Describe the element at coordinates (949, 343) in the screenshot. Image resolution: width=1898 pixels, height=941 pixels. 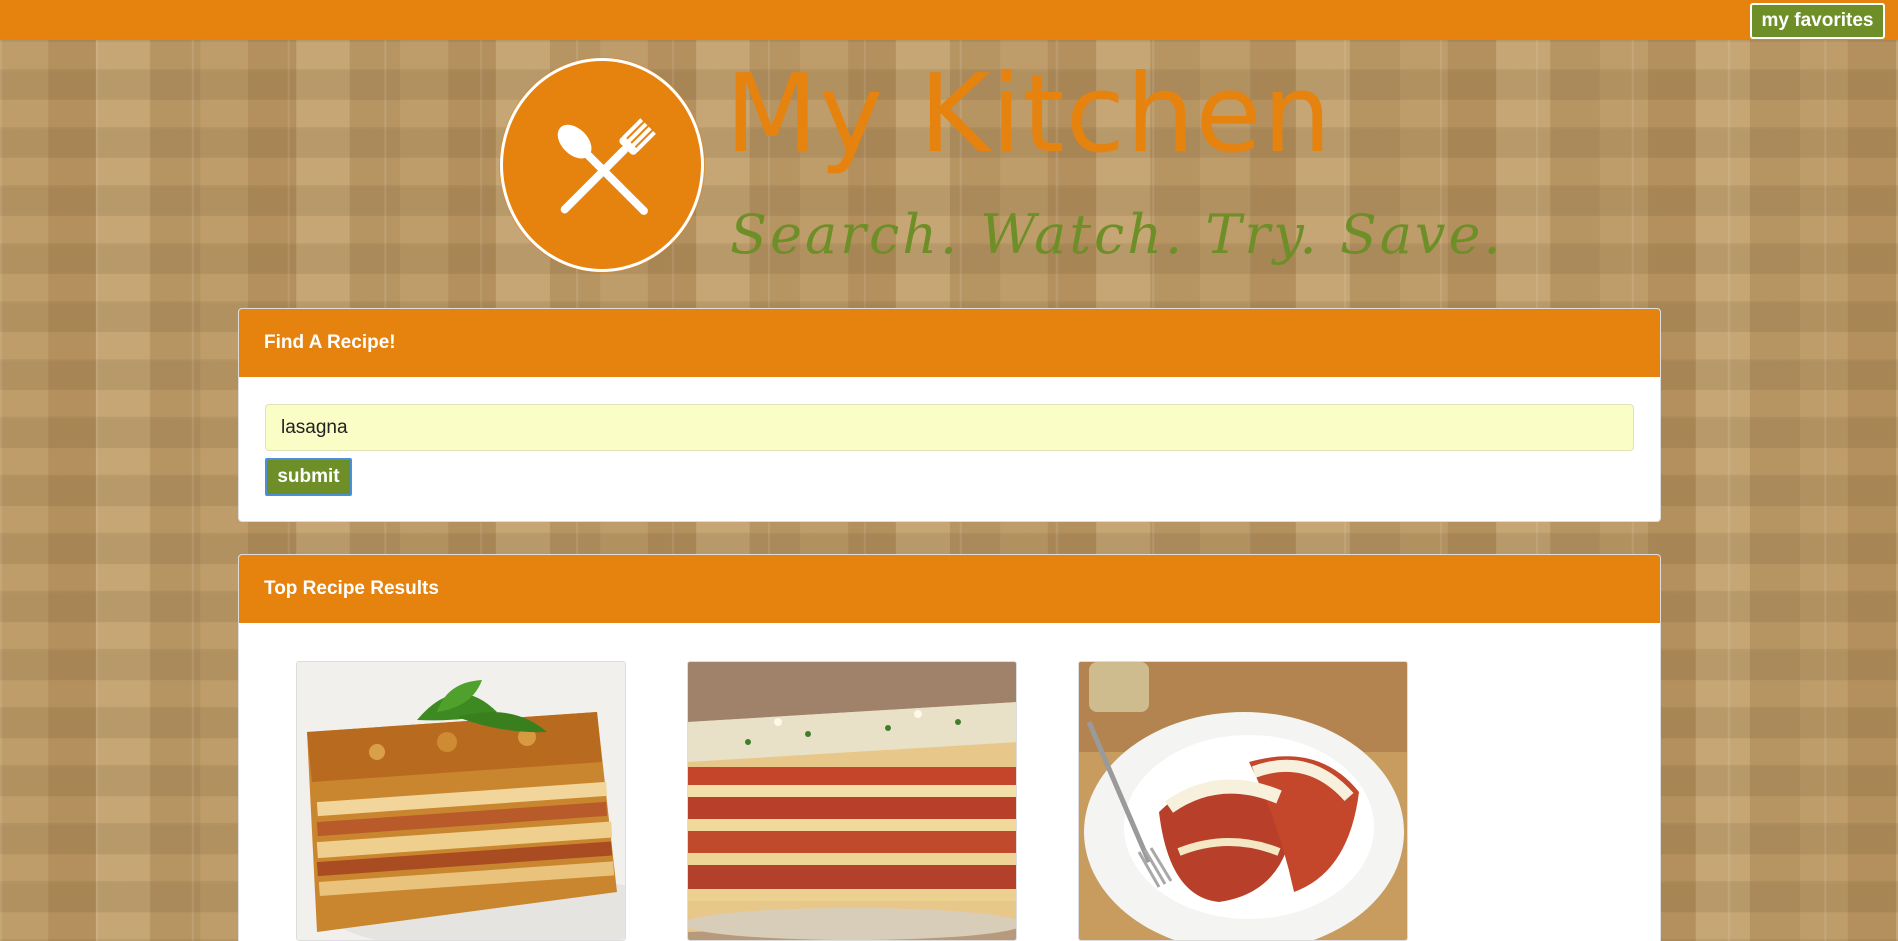
I see `find-recipe-heading: Find A Recipe!` at that location.